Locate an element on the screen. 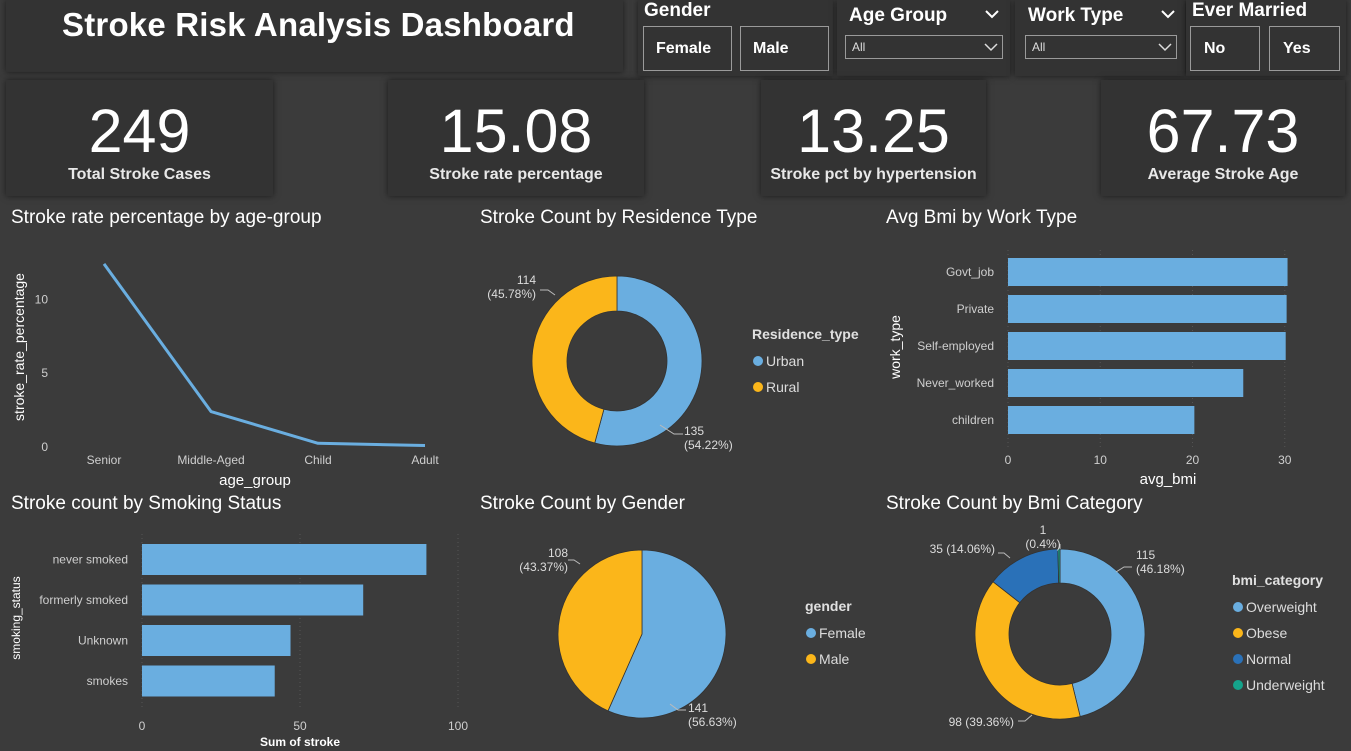  legend-entry: Female is located at coordinates (842, 633).